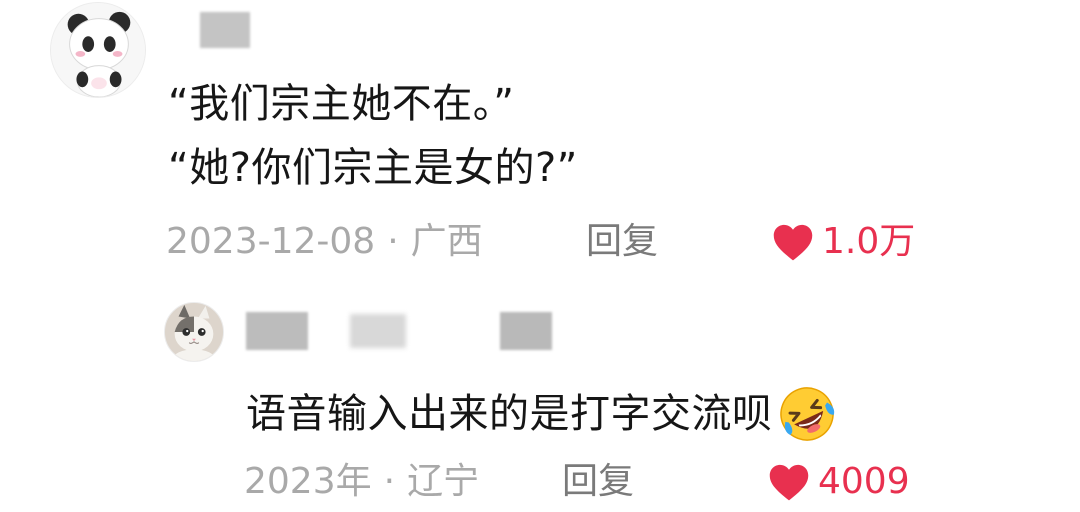 This screenshot has width=1080, height=512. What do you see at coordinates (225, 30) in the screenshot?
I see `commenter-username` at bounding box center [225, 30].